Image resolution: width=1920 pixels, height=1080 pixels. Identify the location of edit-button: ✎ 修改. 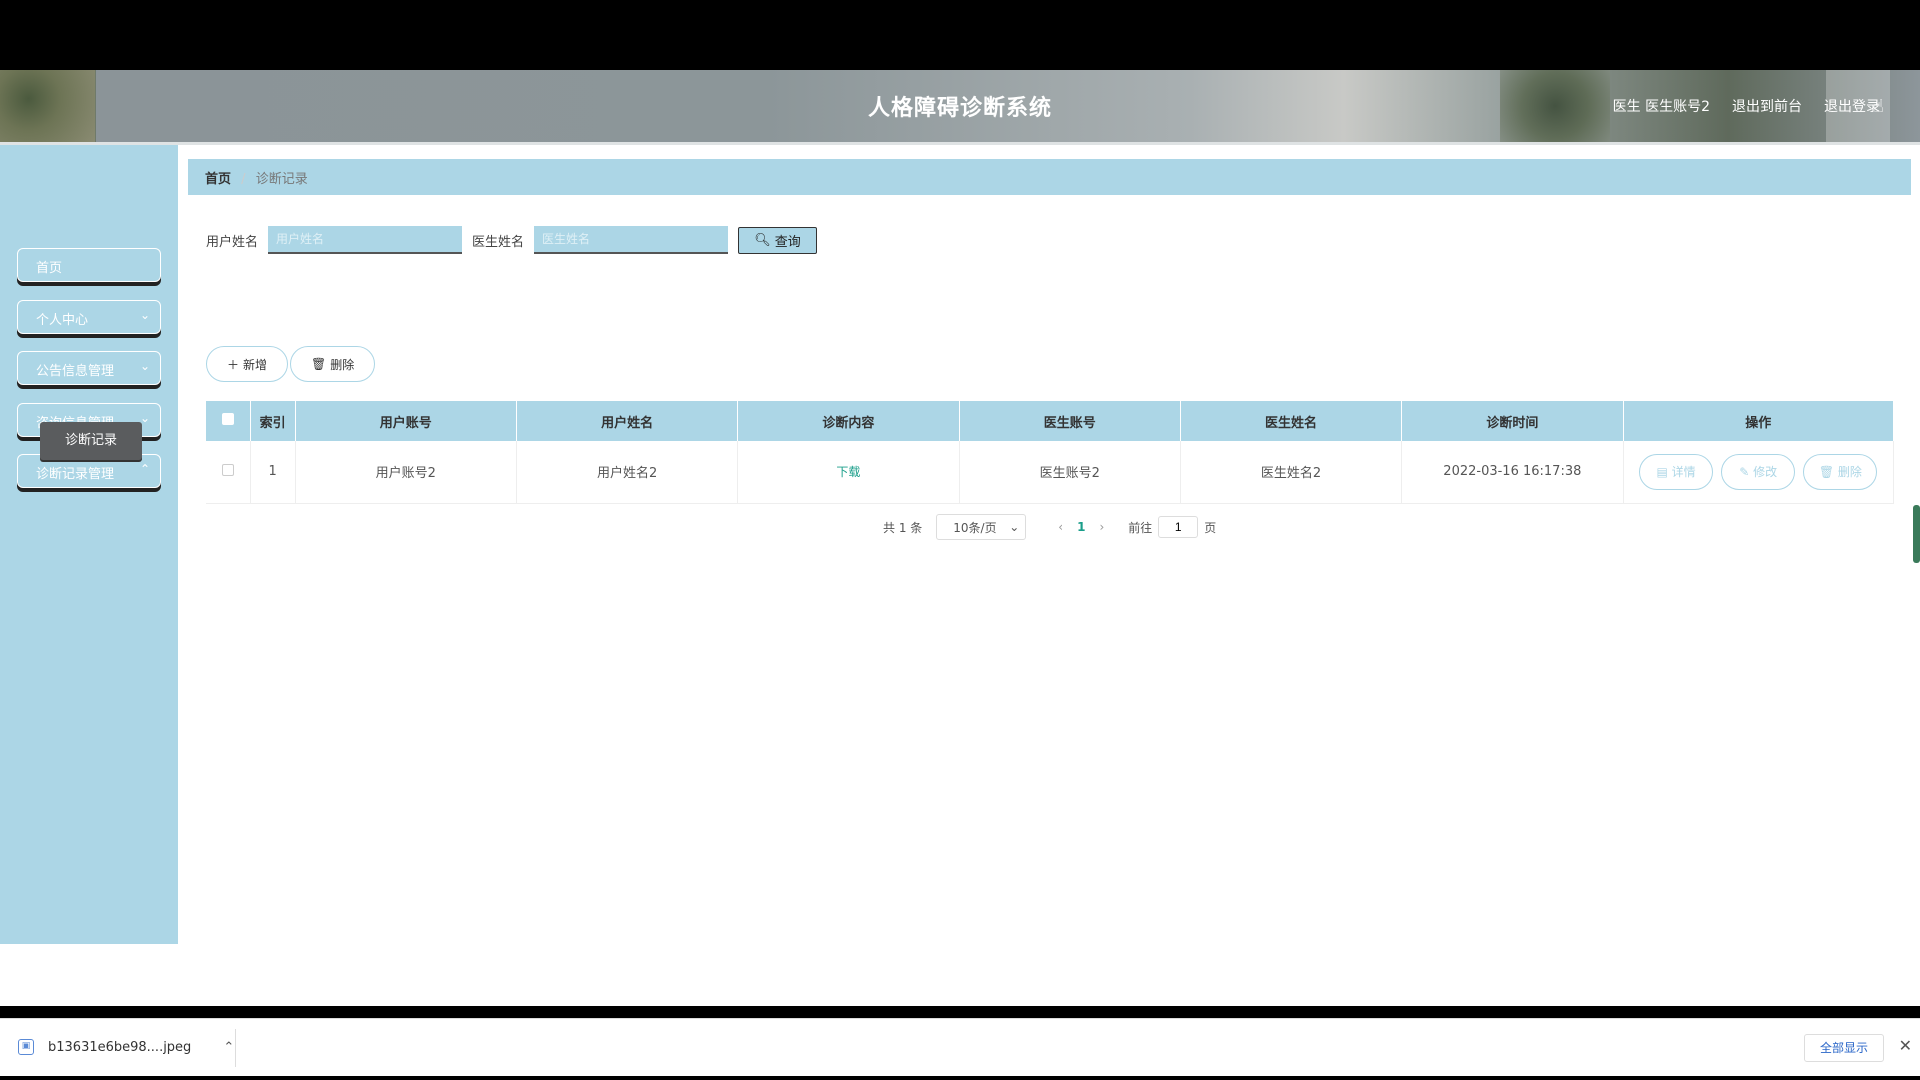
(1758, 471).